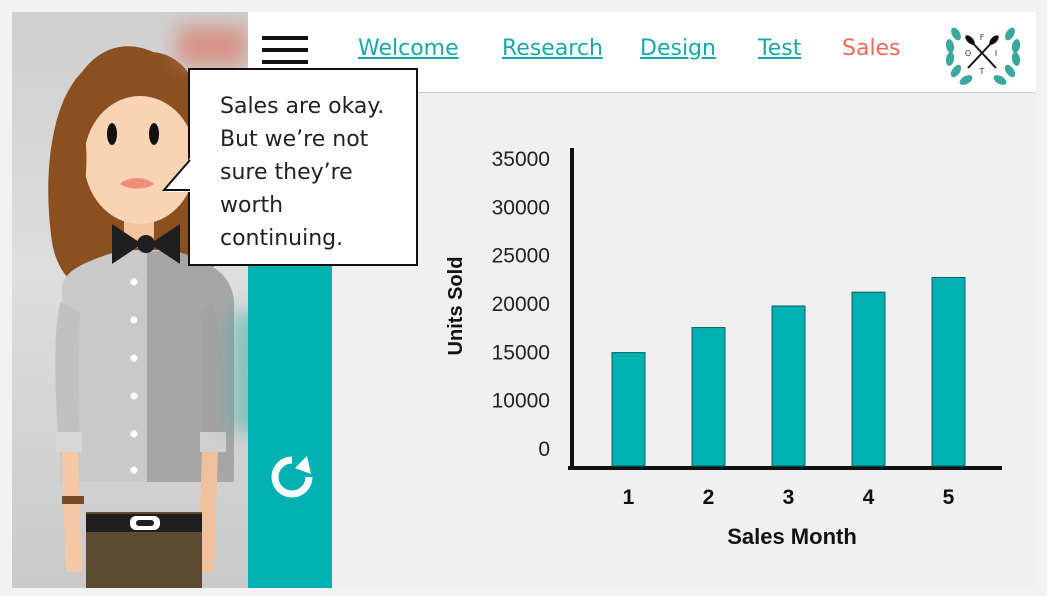 Image resolution: width=1047 pixels, height=596 pixels. Describe the element at coordinates (678, 48) in the screenshot. I see `nav-link-design: Design` at that location.